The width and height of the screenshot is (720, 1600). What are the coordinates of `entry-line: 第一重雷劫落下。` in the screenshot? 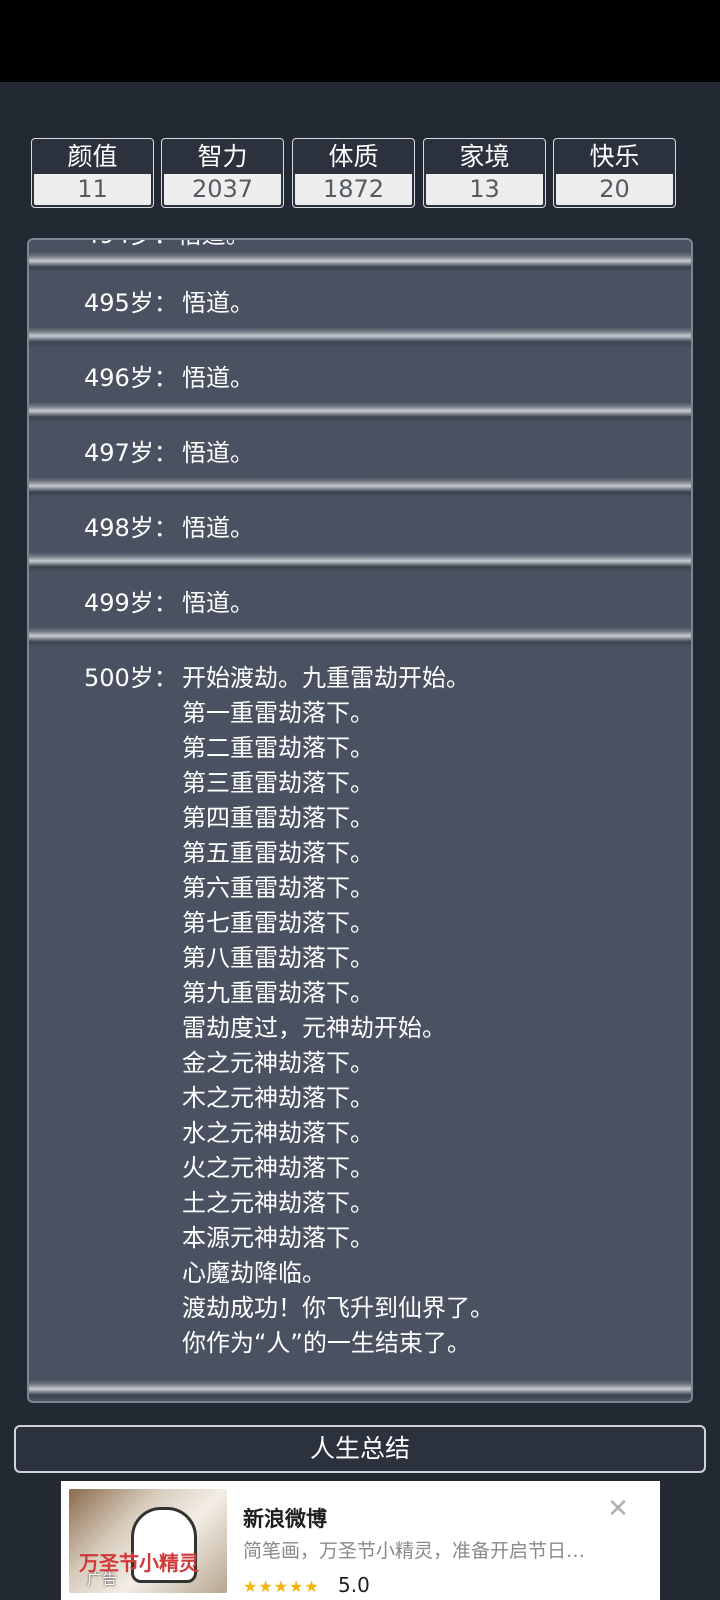 It's located at (278, 713).